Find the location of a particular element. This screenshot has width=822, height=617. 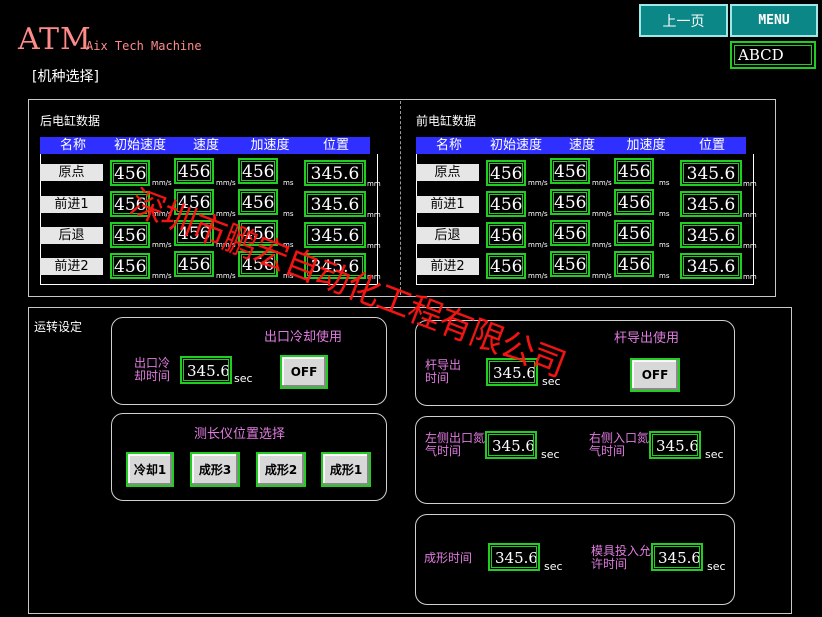

row-label-forward1: 前进1 is located at coordinates (447, 204).